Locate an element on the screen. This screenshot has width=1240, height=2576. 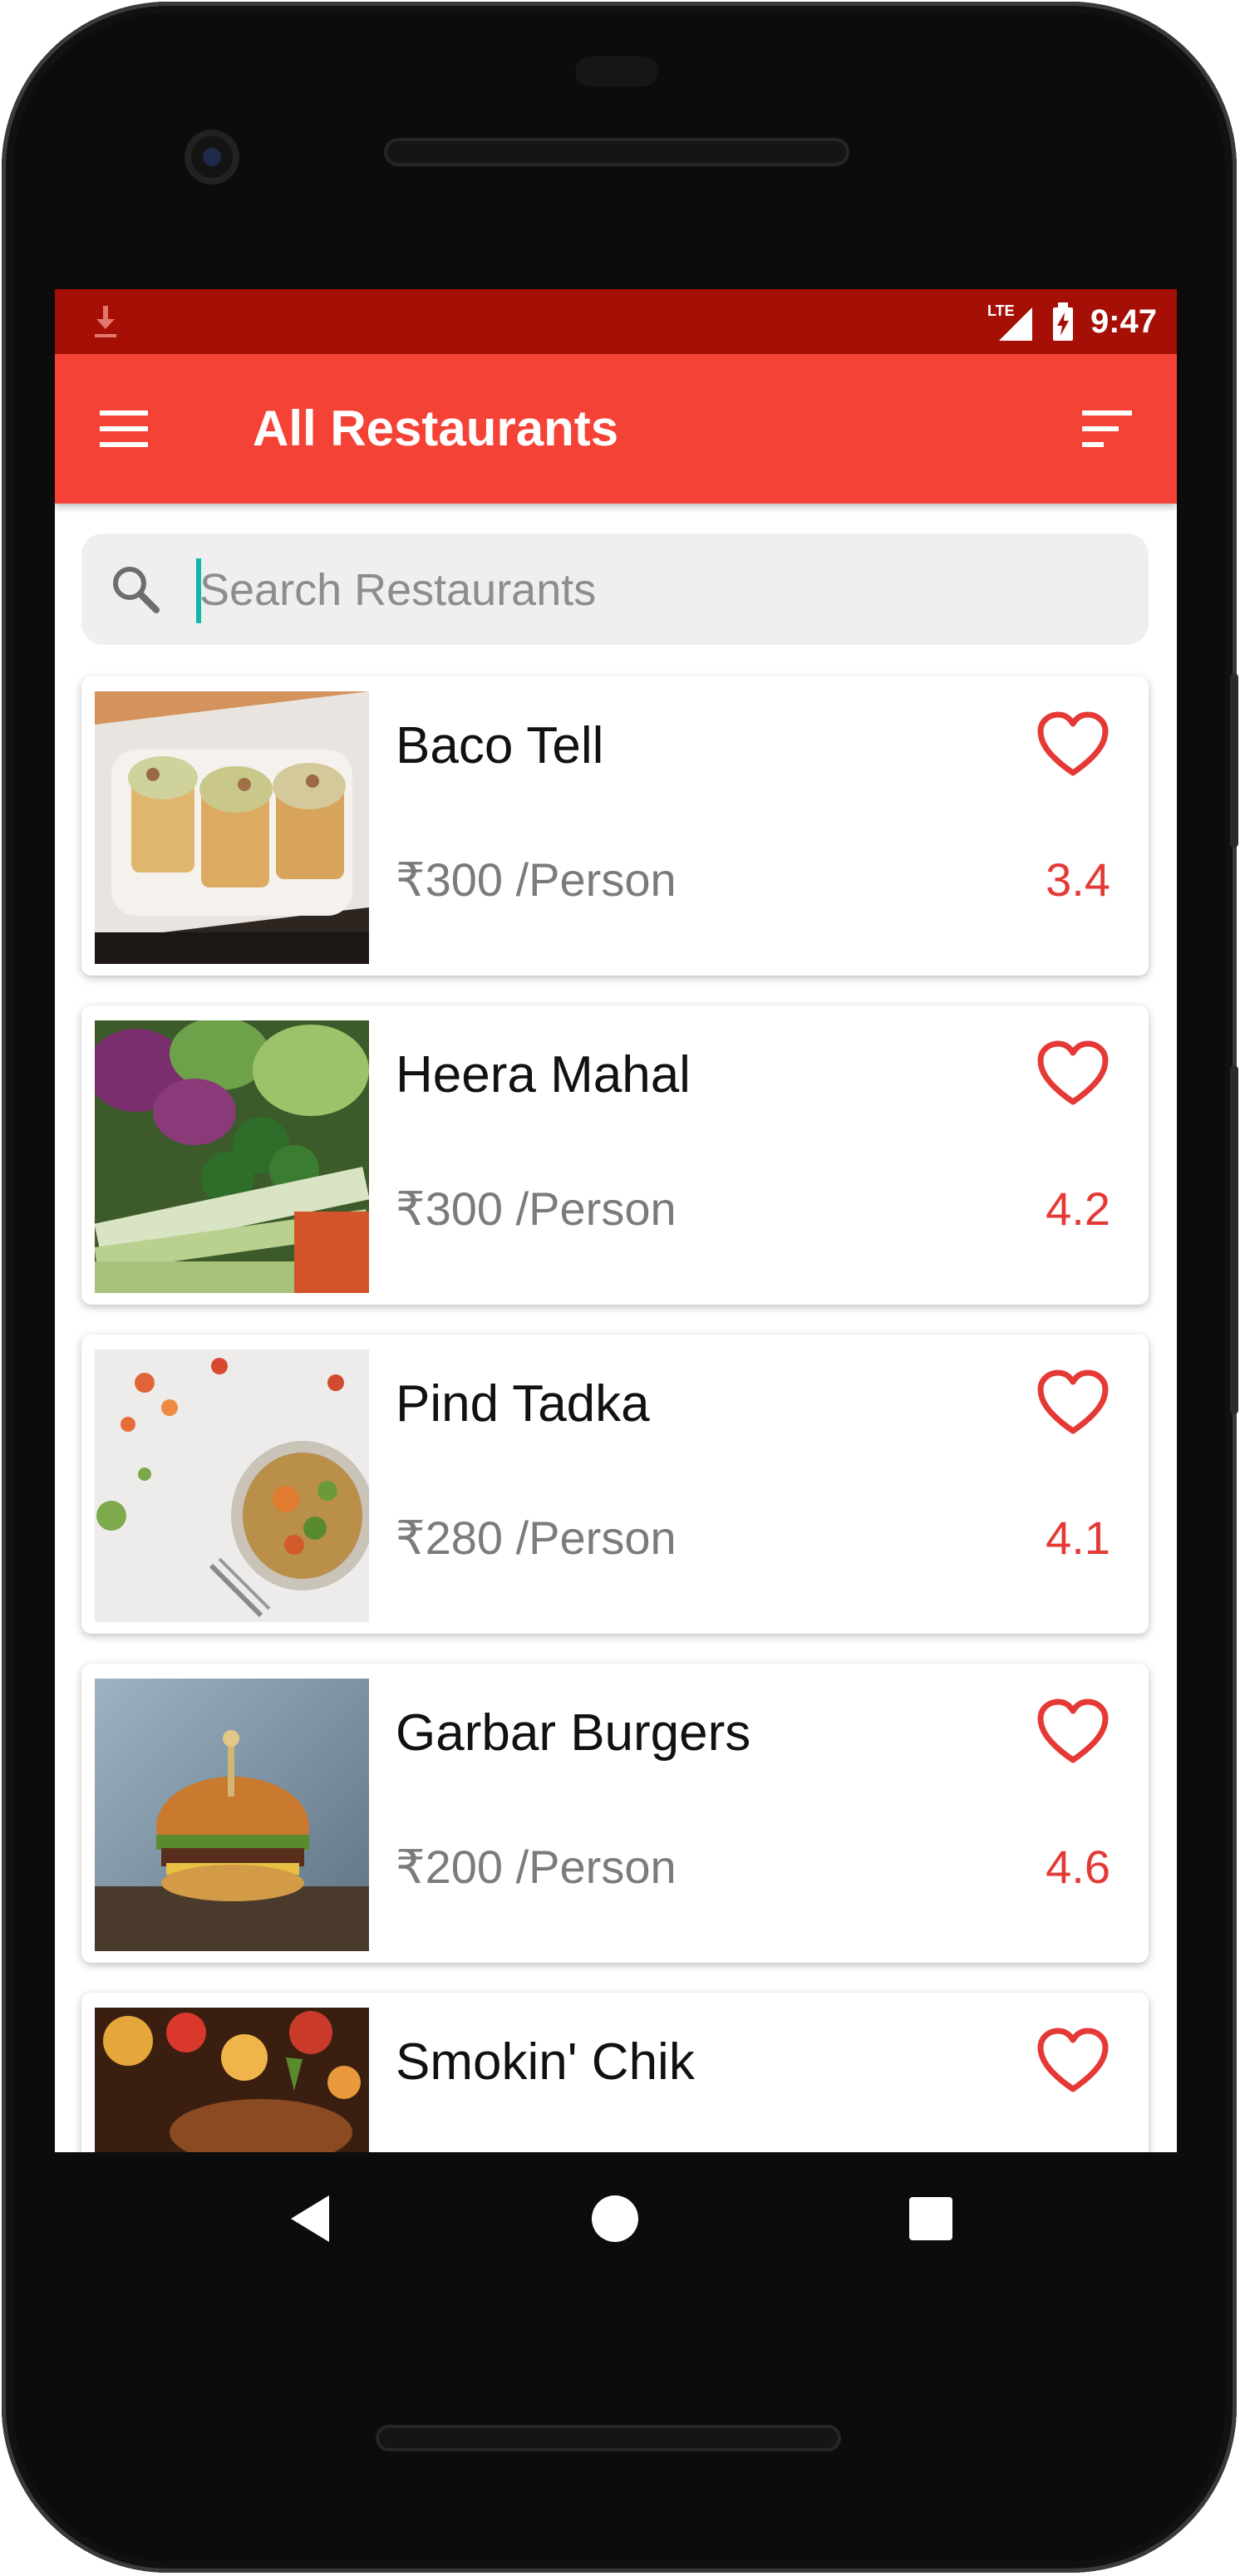
bottom-speaker is located at coordinates (608, 2438).